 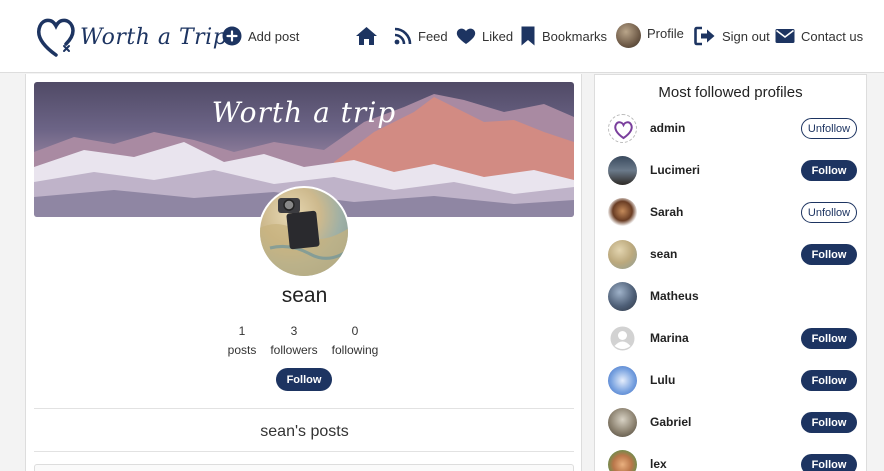 I want to click on stat-followers-label: followers, so click(x=294, y=350).